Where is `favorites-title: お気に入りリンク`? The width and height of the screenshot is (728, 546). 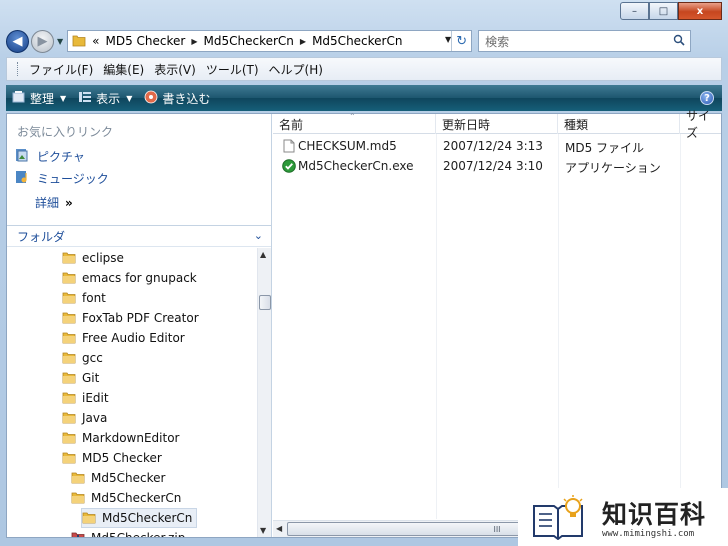 favorites-title: お気に入りリンク is located at coordinates (65, 132).